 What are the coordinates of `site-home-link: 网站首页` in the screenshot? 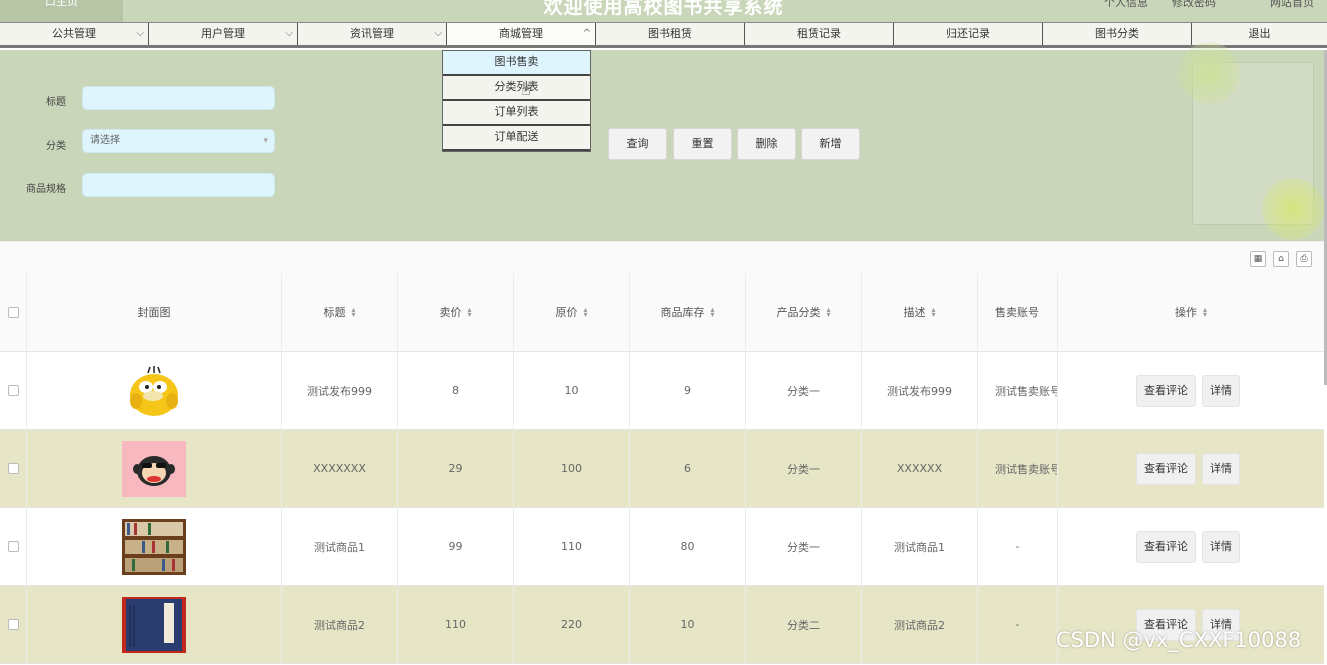 It's located at (1292, 5).